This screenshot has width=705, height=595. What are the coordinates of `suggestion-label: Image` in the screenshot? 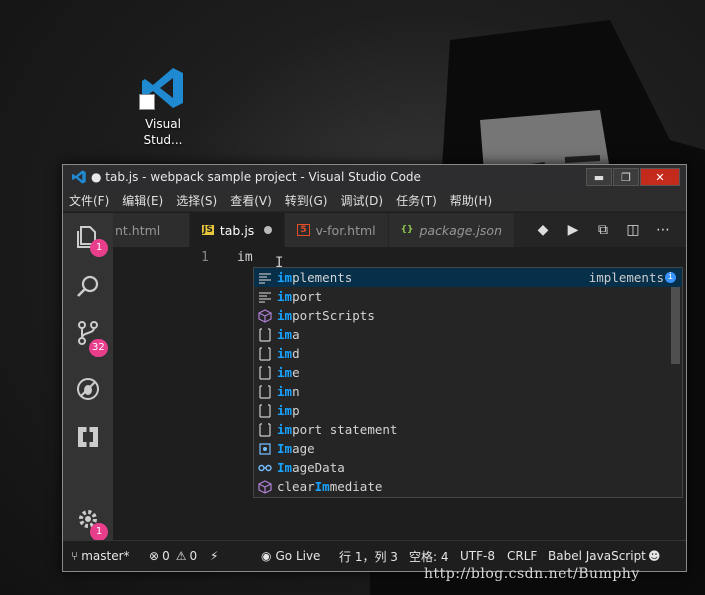 It's located at (296, 448).